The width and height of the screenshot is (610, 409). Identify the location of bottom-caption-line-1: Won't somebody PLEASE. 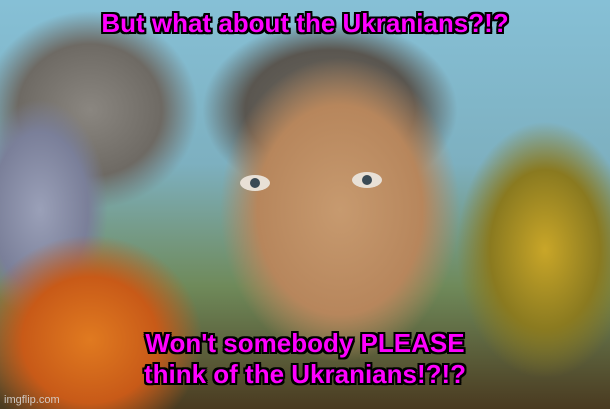
(305, 343).